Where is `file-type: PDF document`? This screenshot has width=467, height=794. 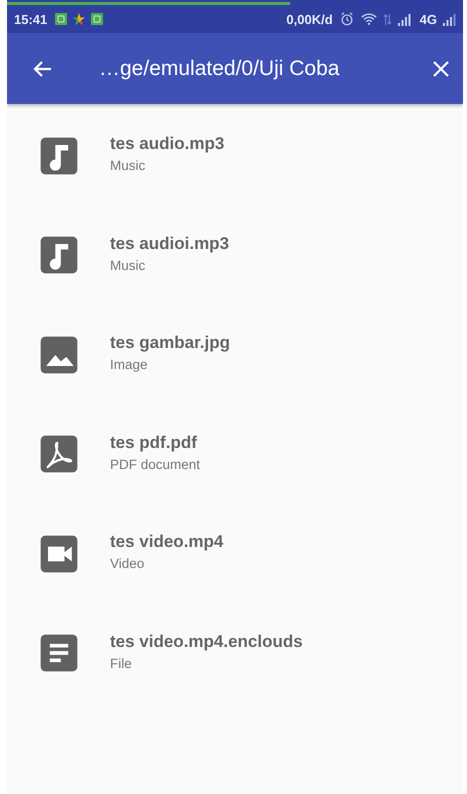 file-type: PDF document is located at coordinates (155, 464).